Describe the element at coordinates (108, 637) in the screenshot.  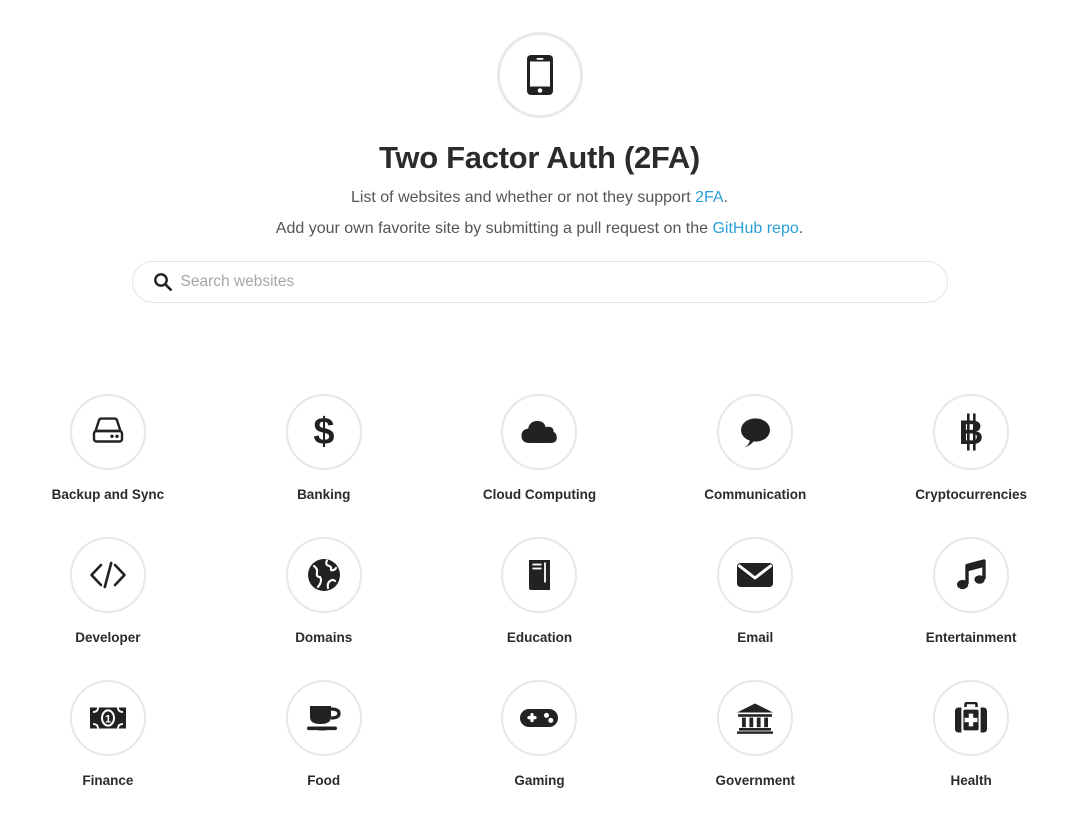
I see `category-label: Developer` at that location.